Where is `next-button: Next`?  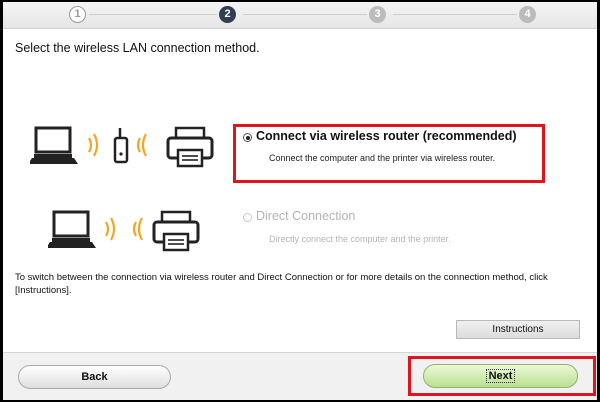
next-button: Next is located at coordinates (500, 376).